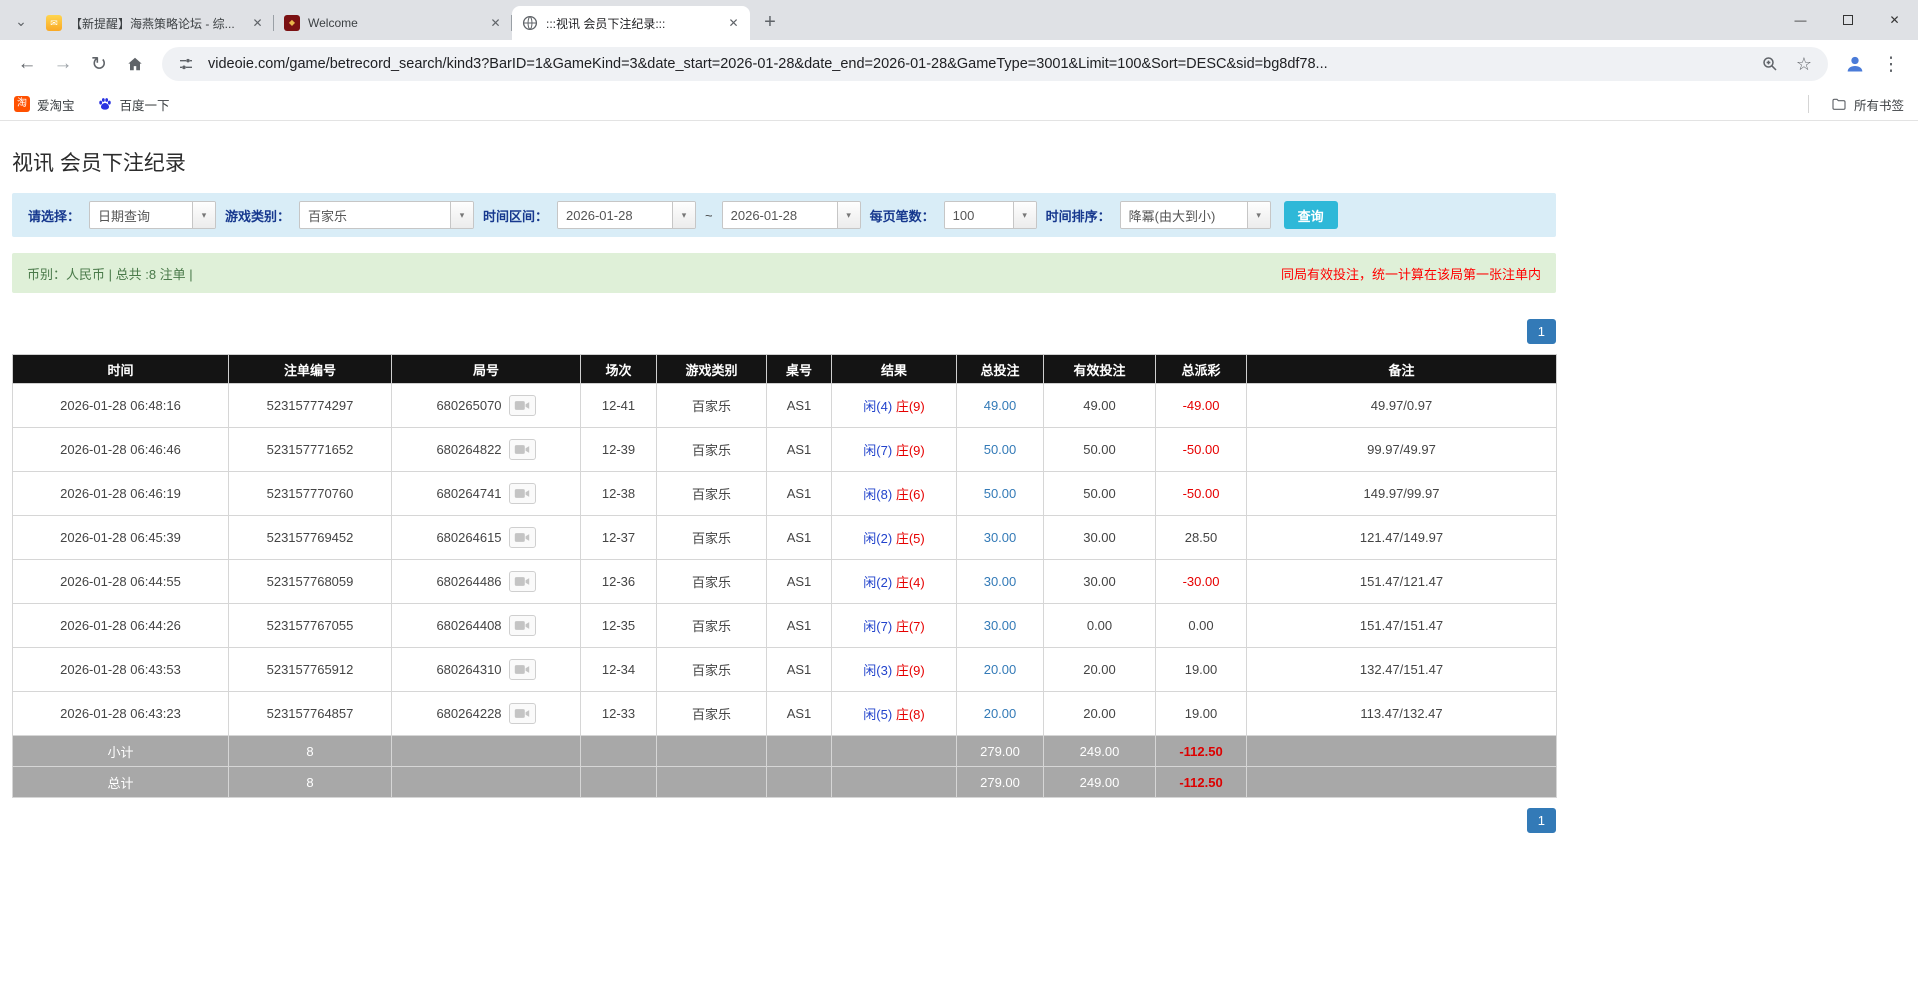  I want to click on browser-tab-welcome: ◆ Welcome ✕, so click(393, 23).